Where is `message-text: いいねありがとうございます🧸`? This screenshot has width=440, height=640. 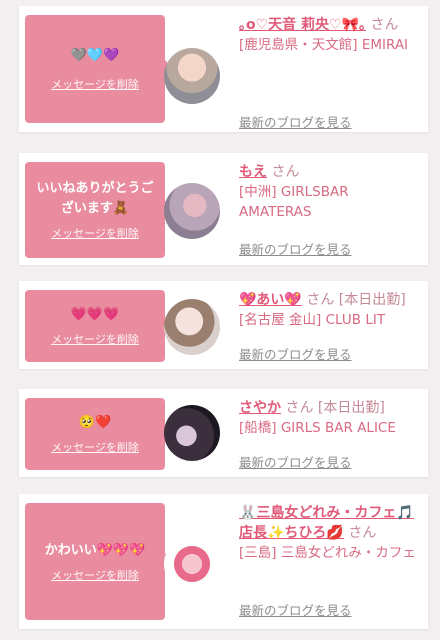
message-text: いいねありがとうございます🧸 is located at coordinates (95, 198).